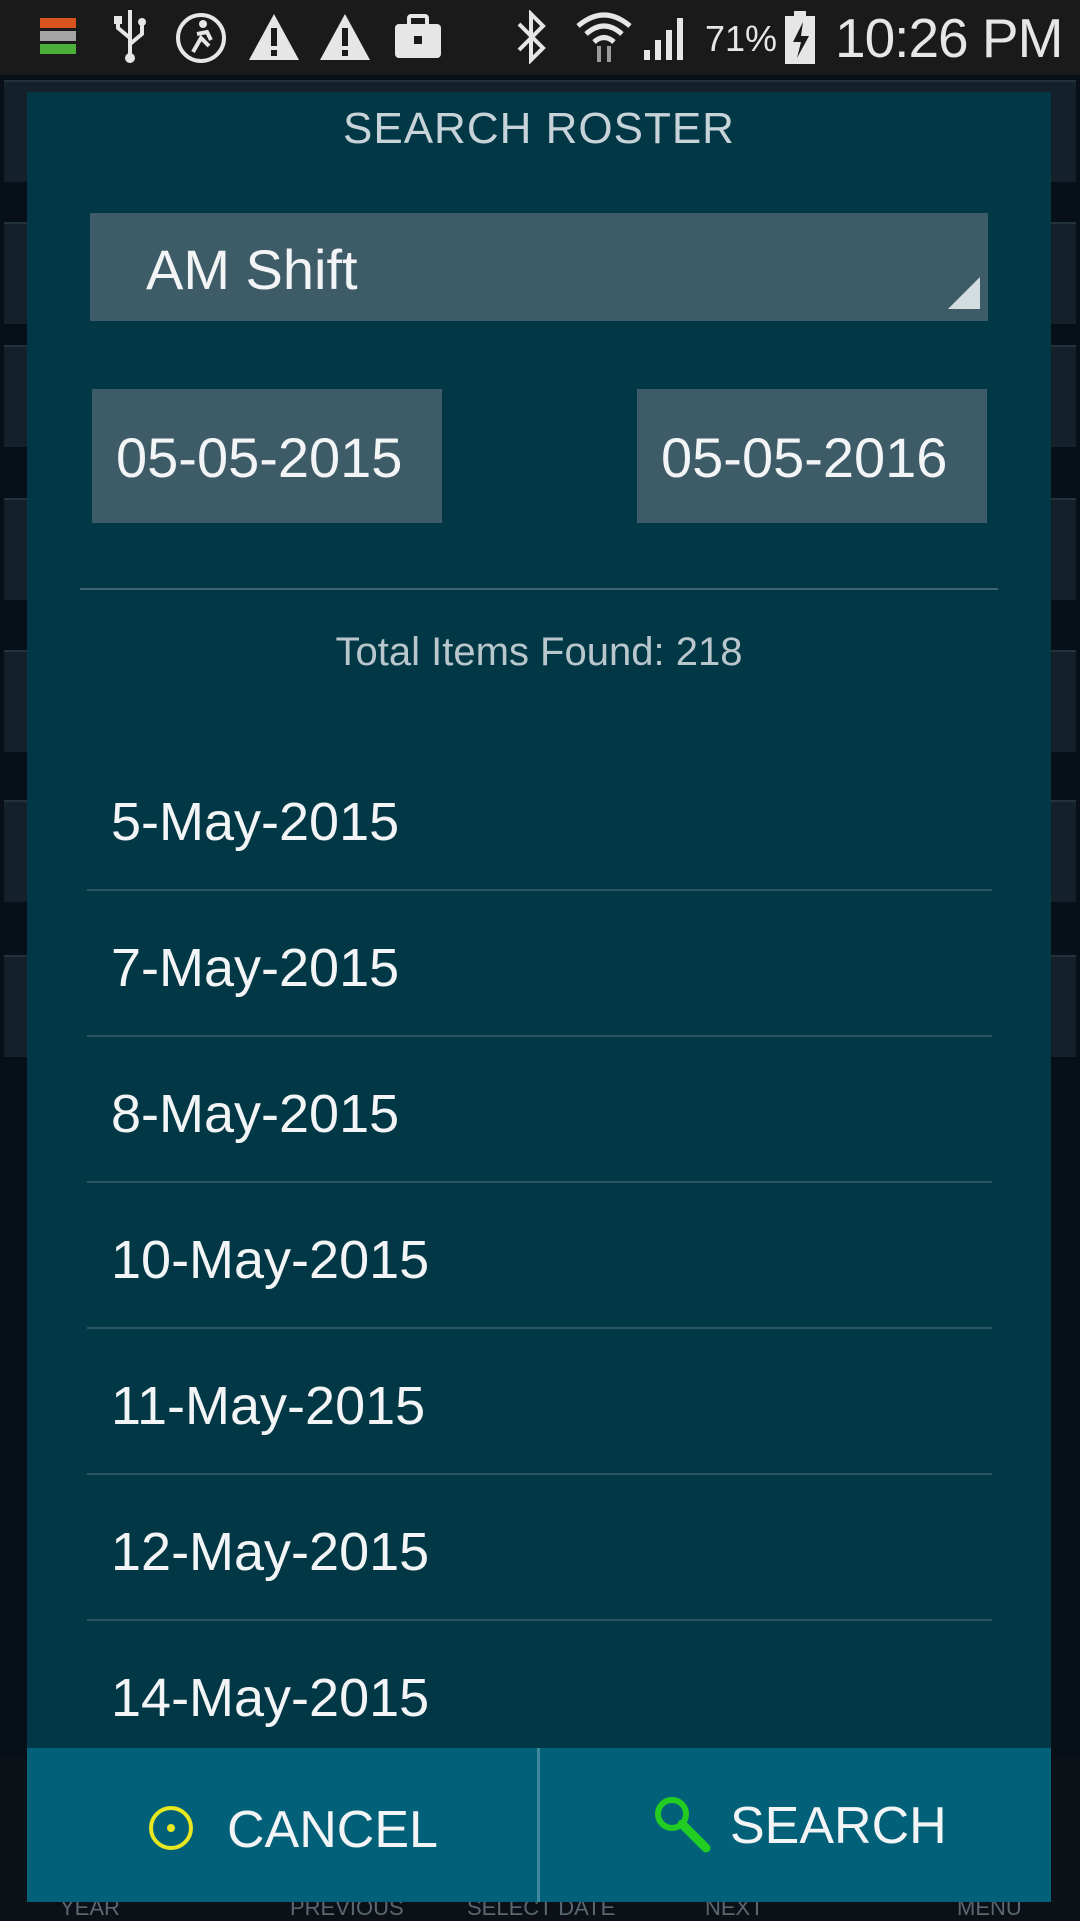  What do you see at coordinates (838, 1826) in the screenshot?
I see `search-label: SEARCH` at bounding box center [838, 1826].